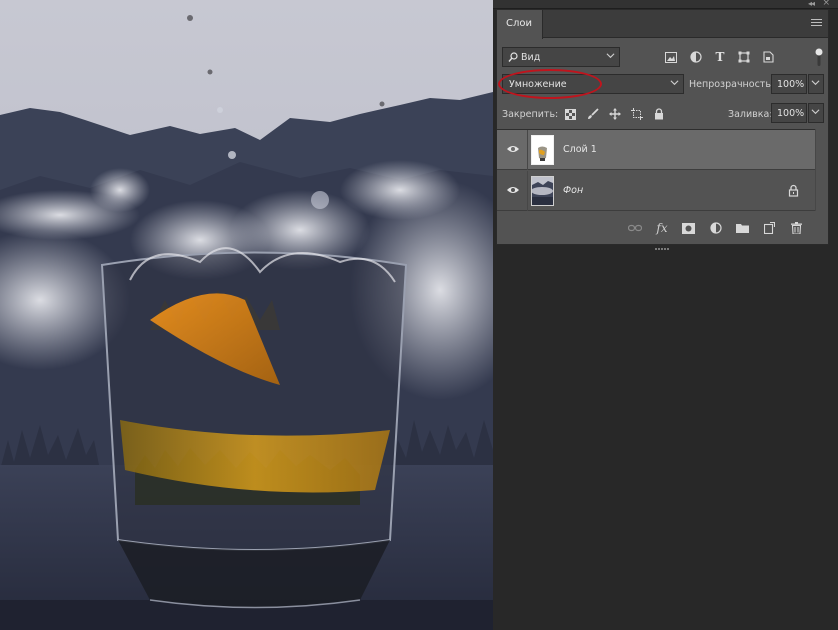  I want to click on layer-style-fx-icon: fx, so click(662, 228).